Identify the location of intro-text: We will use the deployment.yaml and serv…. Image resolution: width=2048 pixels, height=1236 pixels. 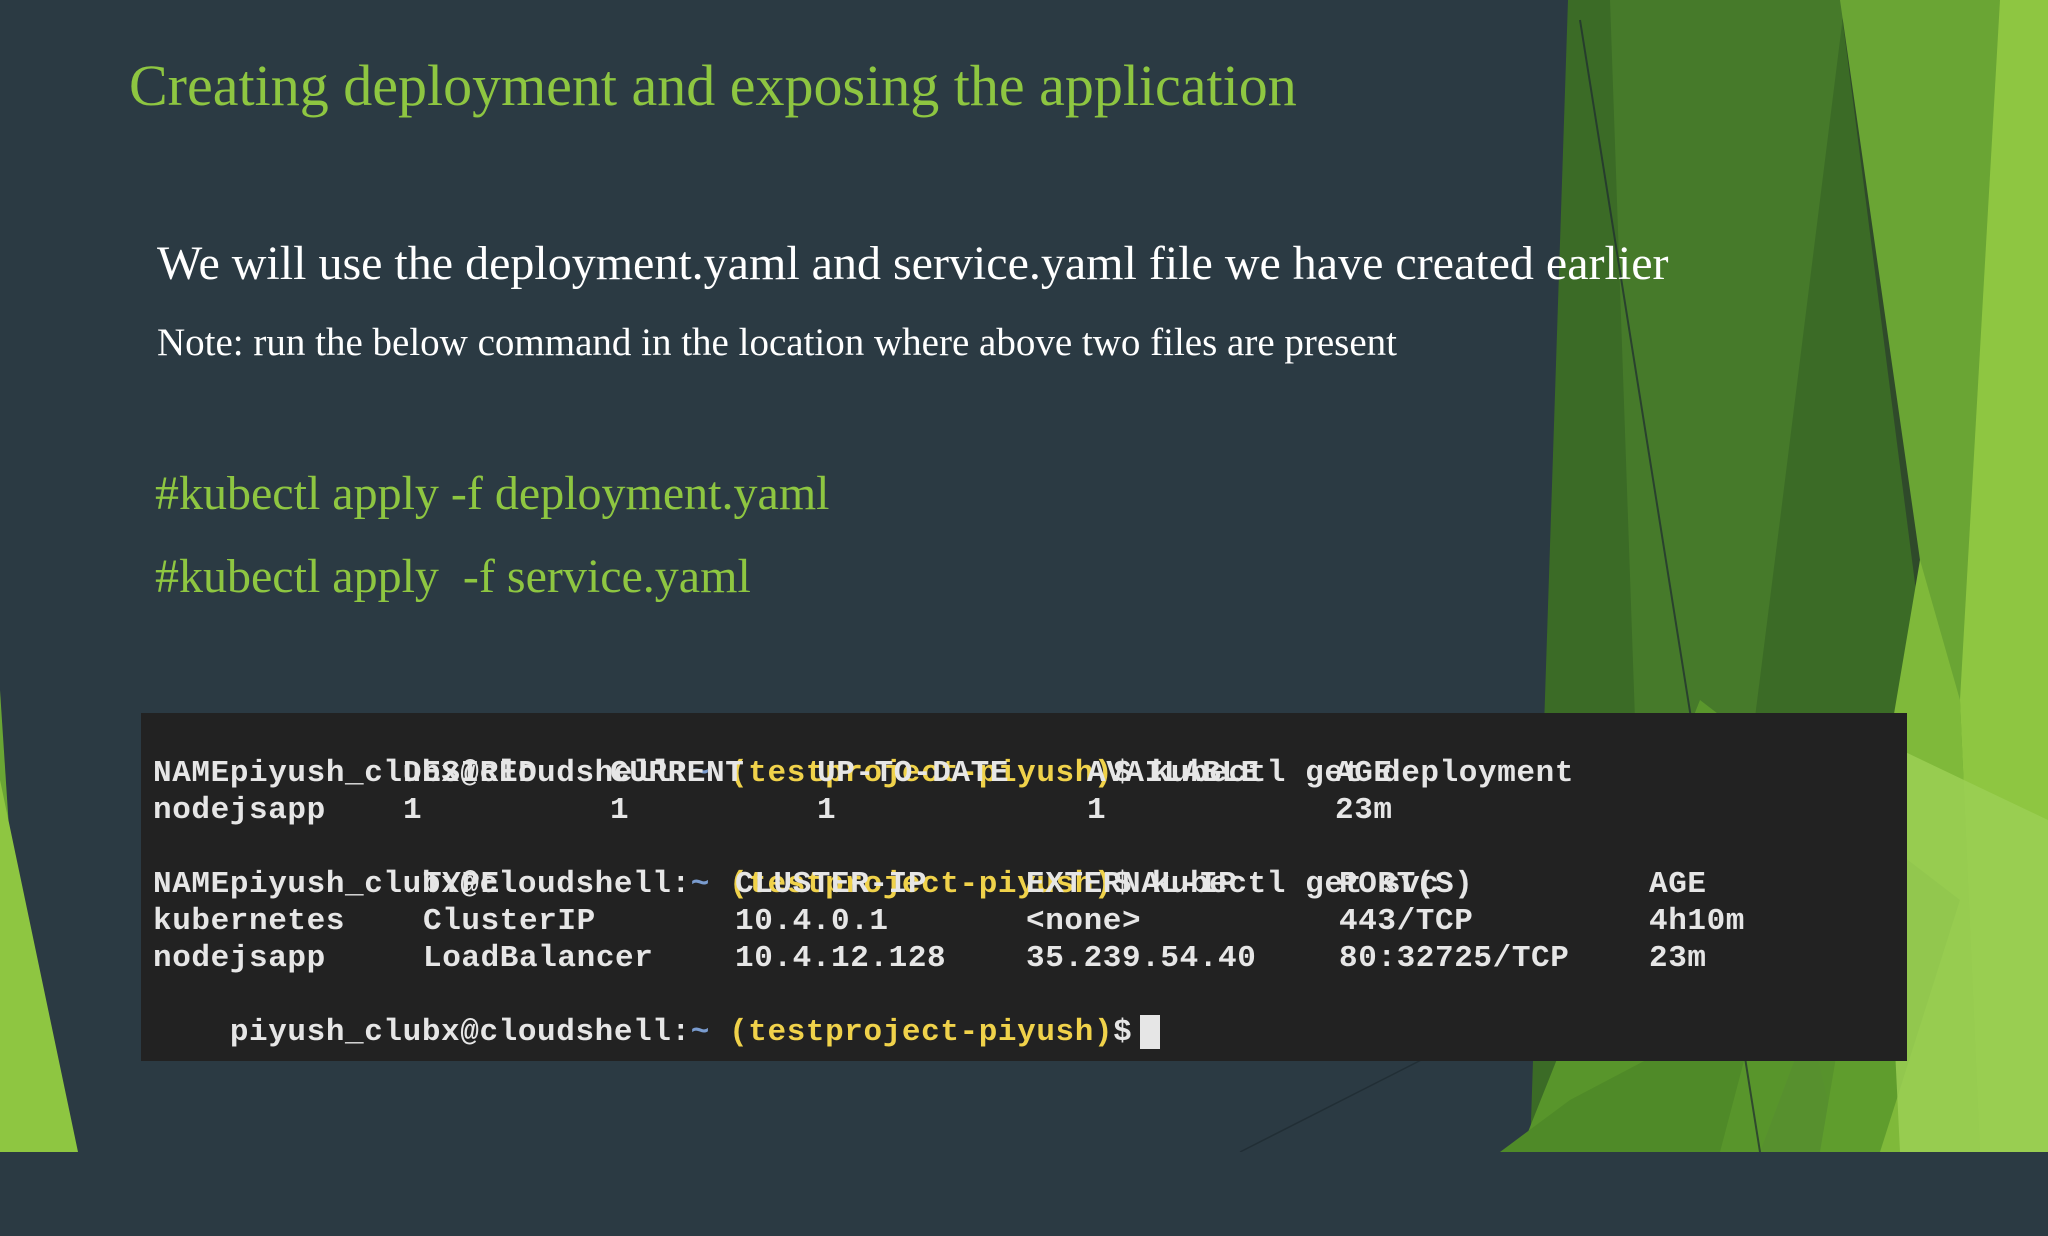
(913, 263).